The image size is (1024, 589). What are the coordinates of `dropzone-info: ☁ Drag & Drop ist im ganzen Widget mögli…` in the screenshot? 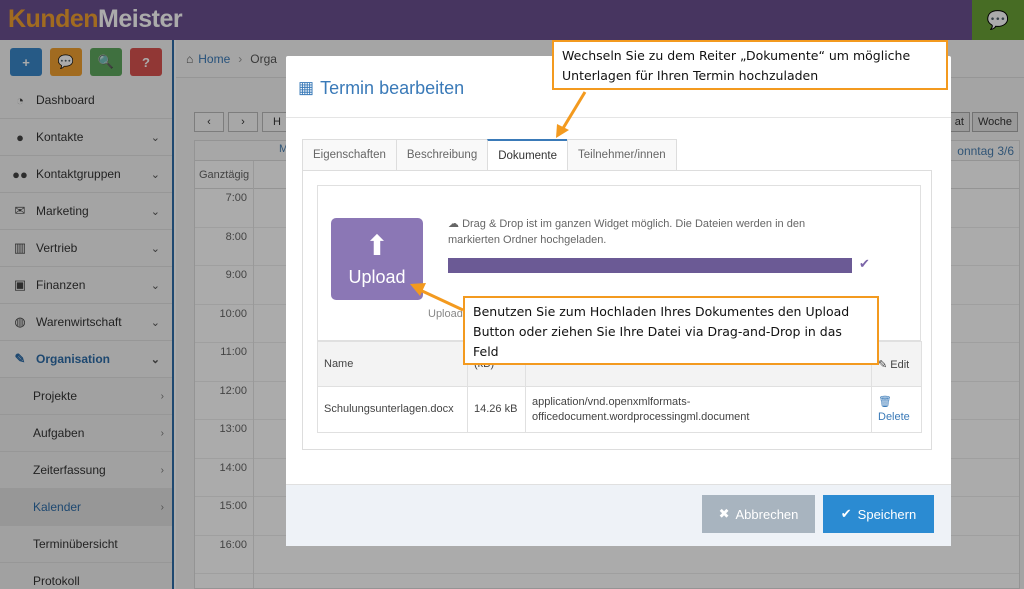 It's located at (627, 232).